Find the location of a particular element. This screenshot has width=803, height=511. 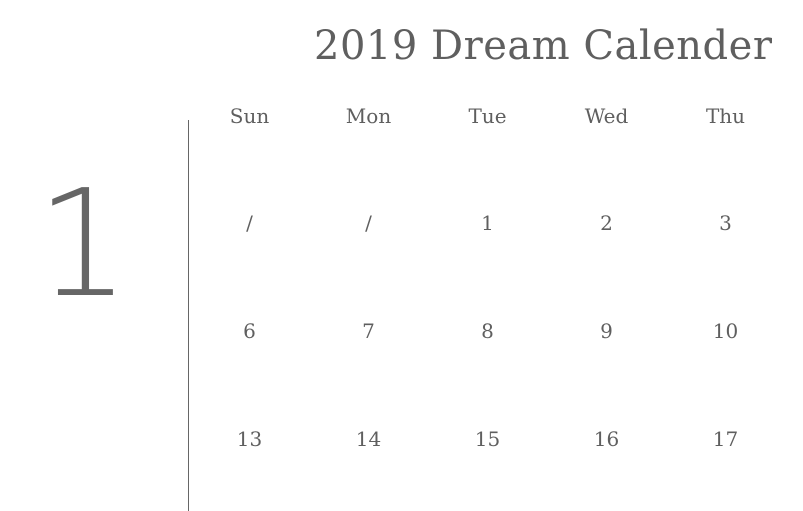

date-cell-15: 15 is located at coordinates (487, 439).